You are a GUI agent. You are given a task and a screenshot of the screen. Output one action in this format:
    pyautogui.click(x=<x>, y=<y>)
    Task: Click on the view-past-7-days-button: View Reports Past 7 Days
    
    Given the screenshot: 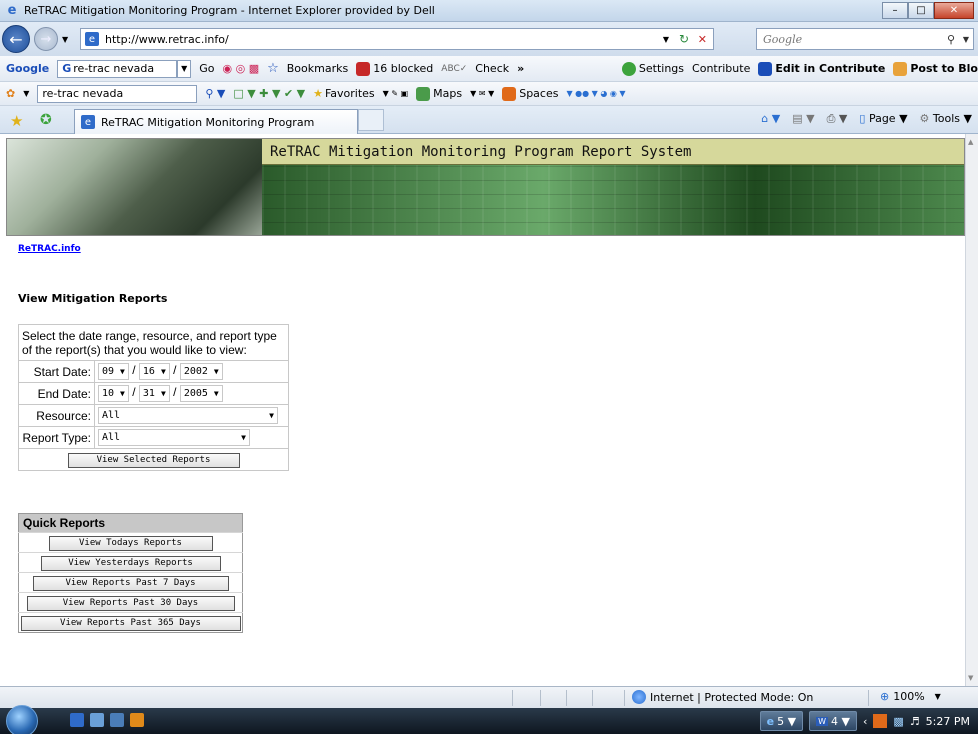 What is the action you would take?
    pyautogui.click(x=130, y=583)
    